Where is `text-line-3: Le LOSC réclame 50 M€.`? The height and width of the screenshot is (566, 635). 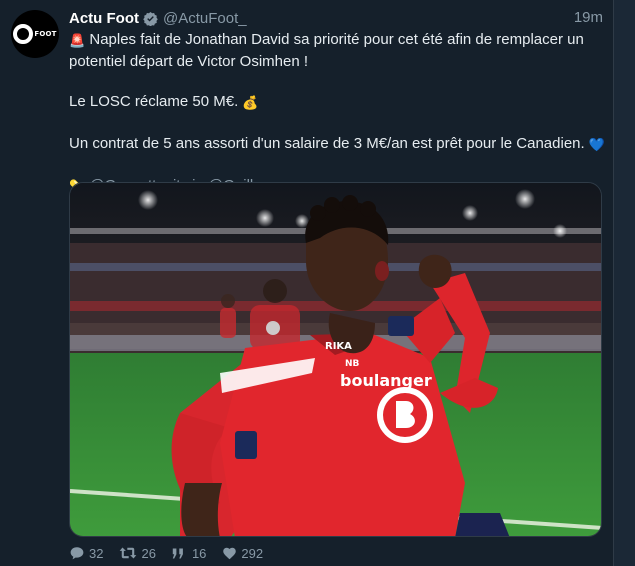 text-line-3: Le LOSC réclame 50 M€. is located at coordinates (154, 101).